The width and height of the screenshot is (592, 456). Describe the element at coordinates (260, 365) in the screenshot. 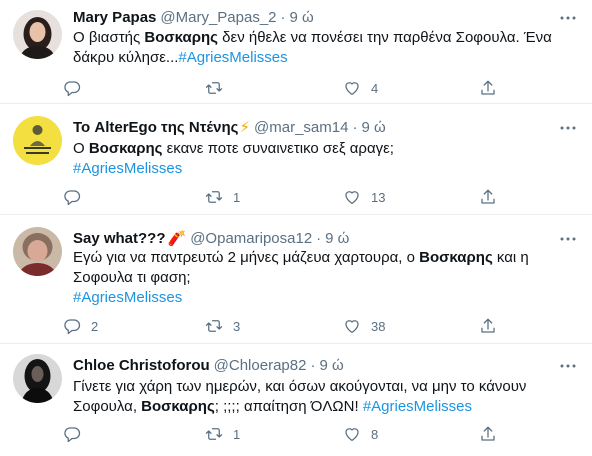

I see `username: @Chloerap82` at that location.